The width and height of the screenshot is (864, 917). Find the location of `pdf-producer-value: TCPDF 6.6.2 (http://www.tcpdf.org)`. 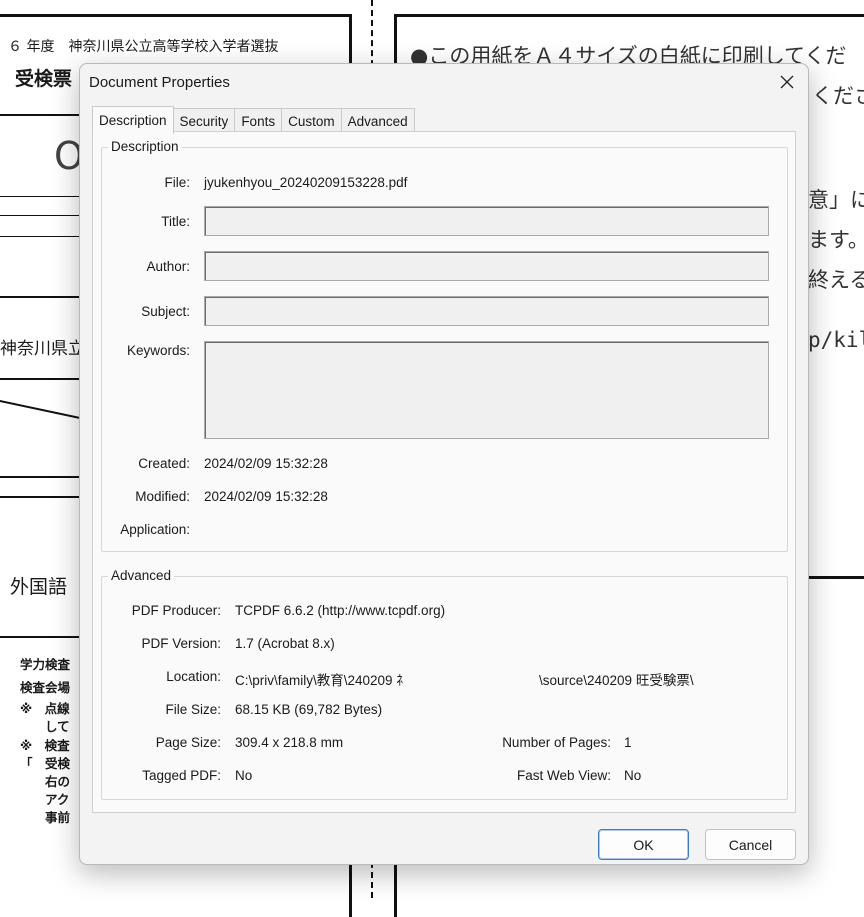

pdf-producer-value: TCPDF 6.6.2 (http://www.tcpdf.org) is located at coordinates (340, 610).